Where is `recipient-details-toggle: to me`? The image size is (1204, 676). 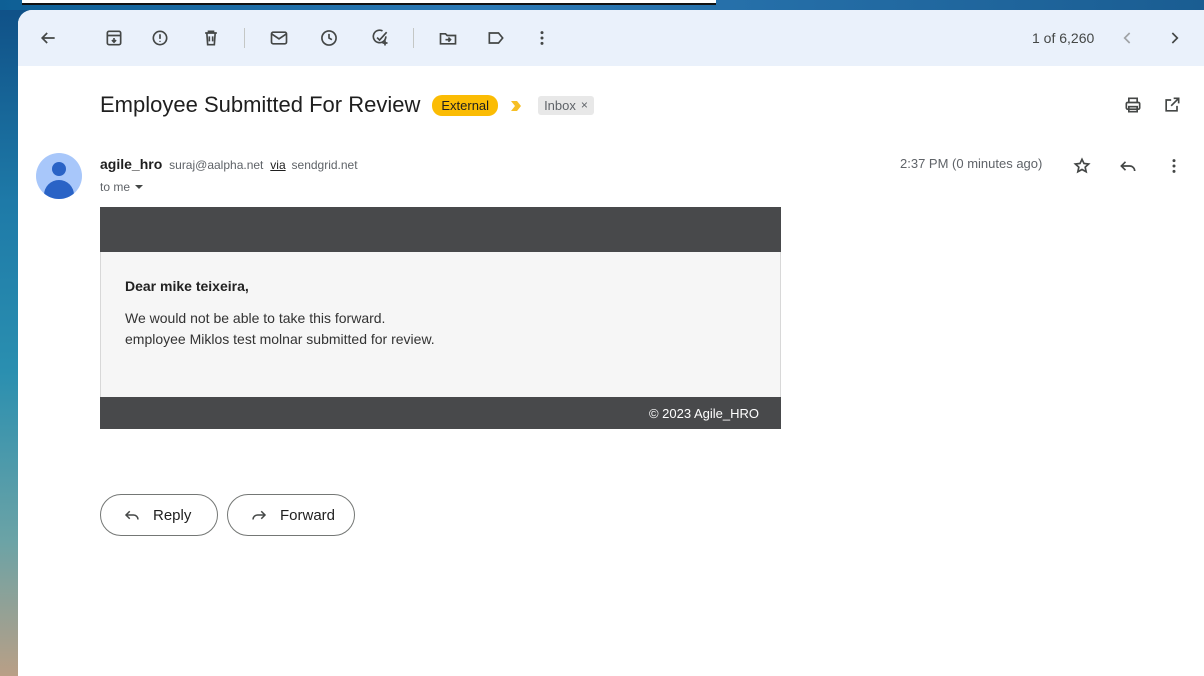
recipient-details-toggle: to me is located at coordinates (122, 187).